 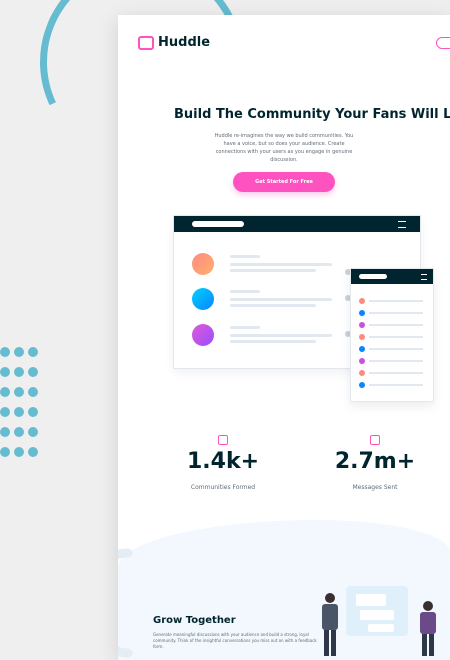 I want to click on decorative-dots, so click(x=23, y=407).